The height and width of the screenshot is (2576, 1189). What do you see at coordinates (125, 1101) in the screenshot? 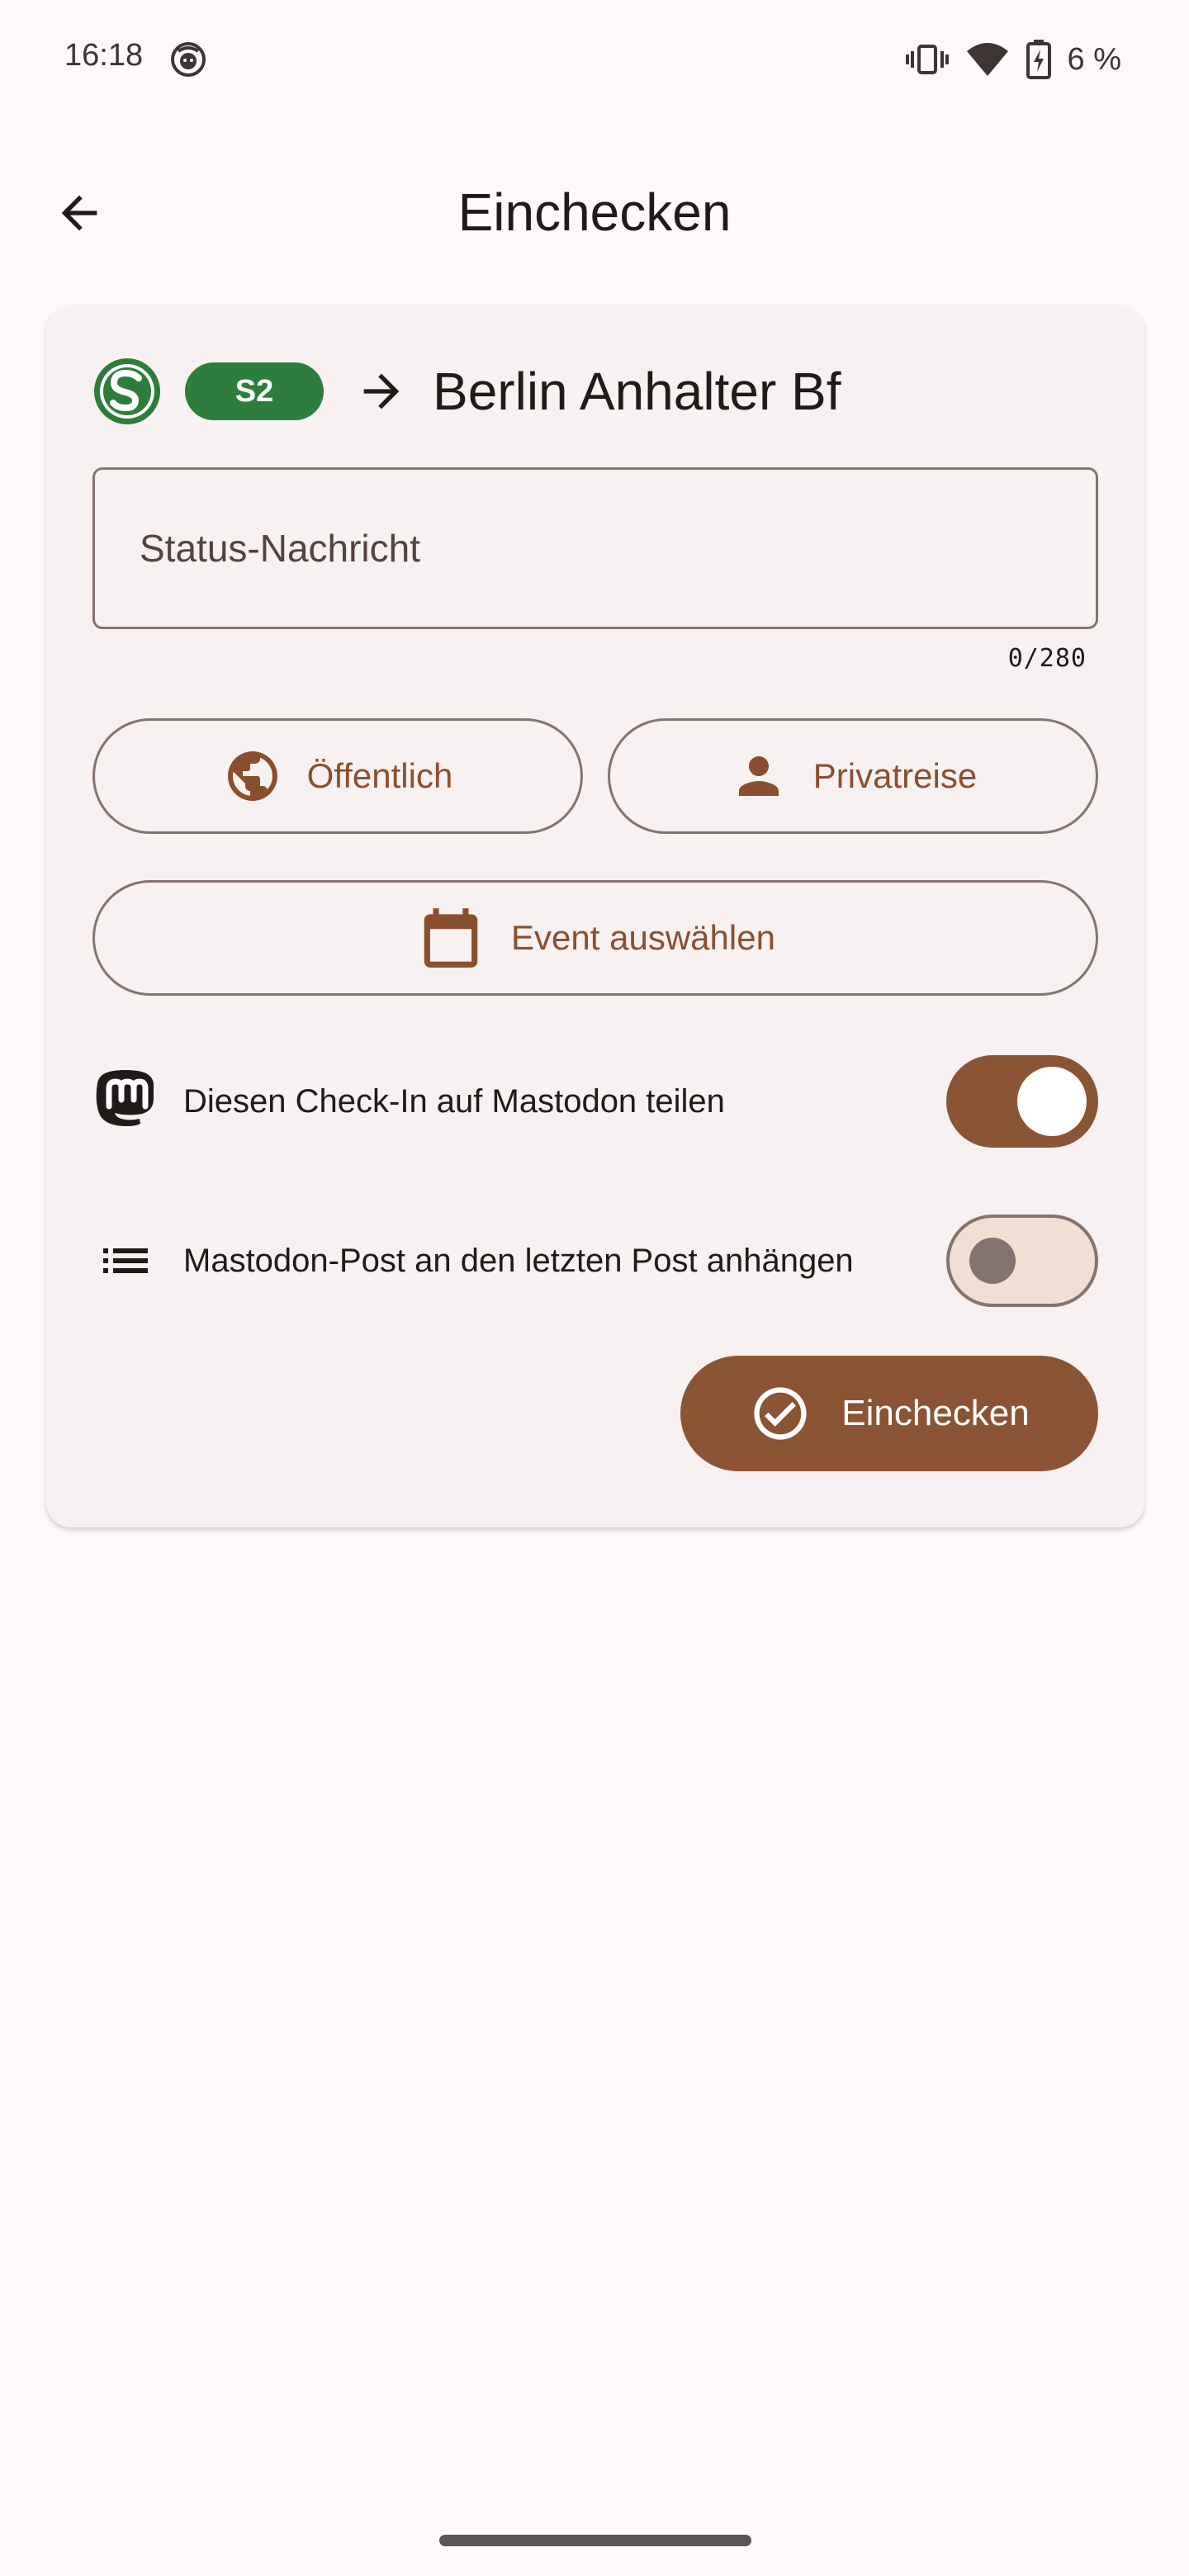
I see `mastodon-icon` at bounding box center [125, 1101].